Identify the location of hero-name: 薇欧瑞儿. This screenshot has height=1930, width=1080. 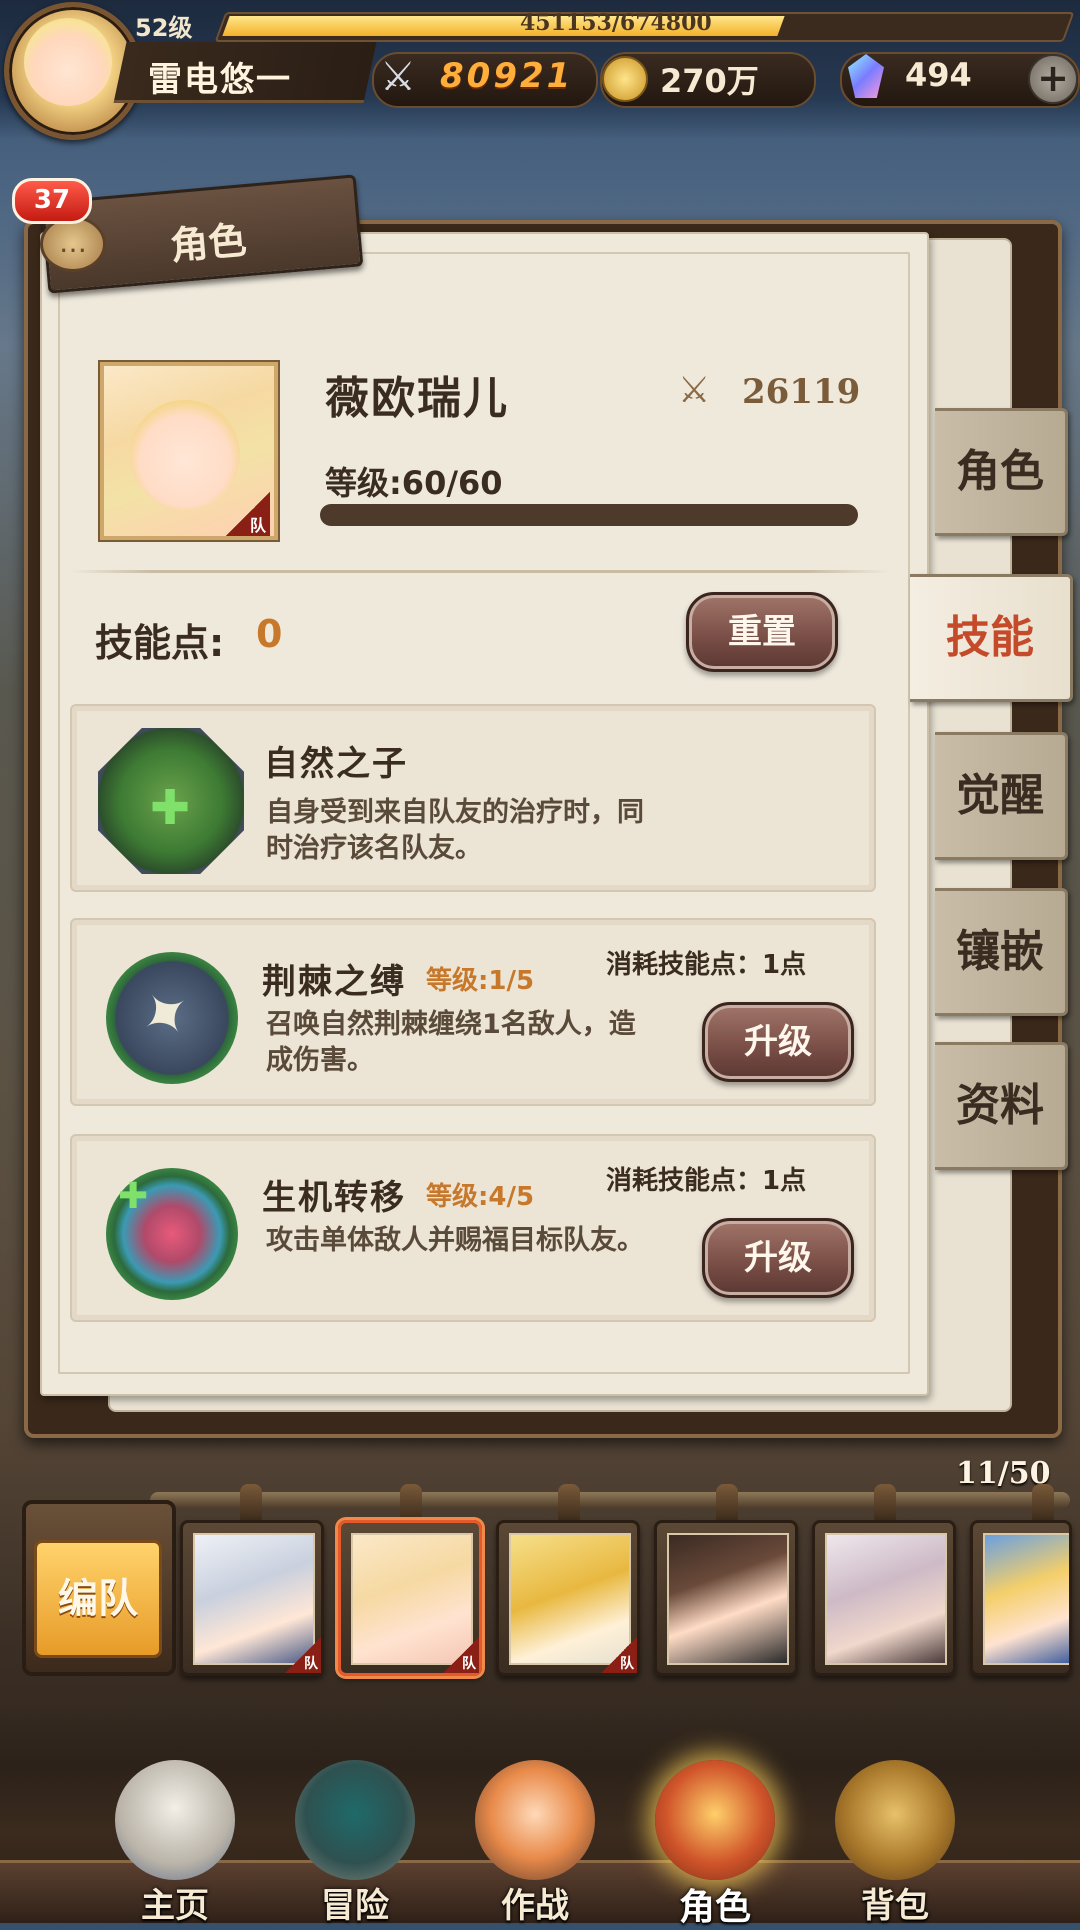
(417, 398).